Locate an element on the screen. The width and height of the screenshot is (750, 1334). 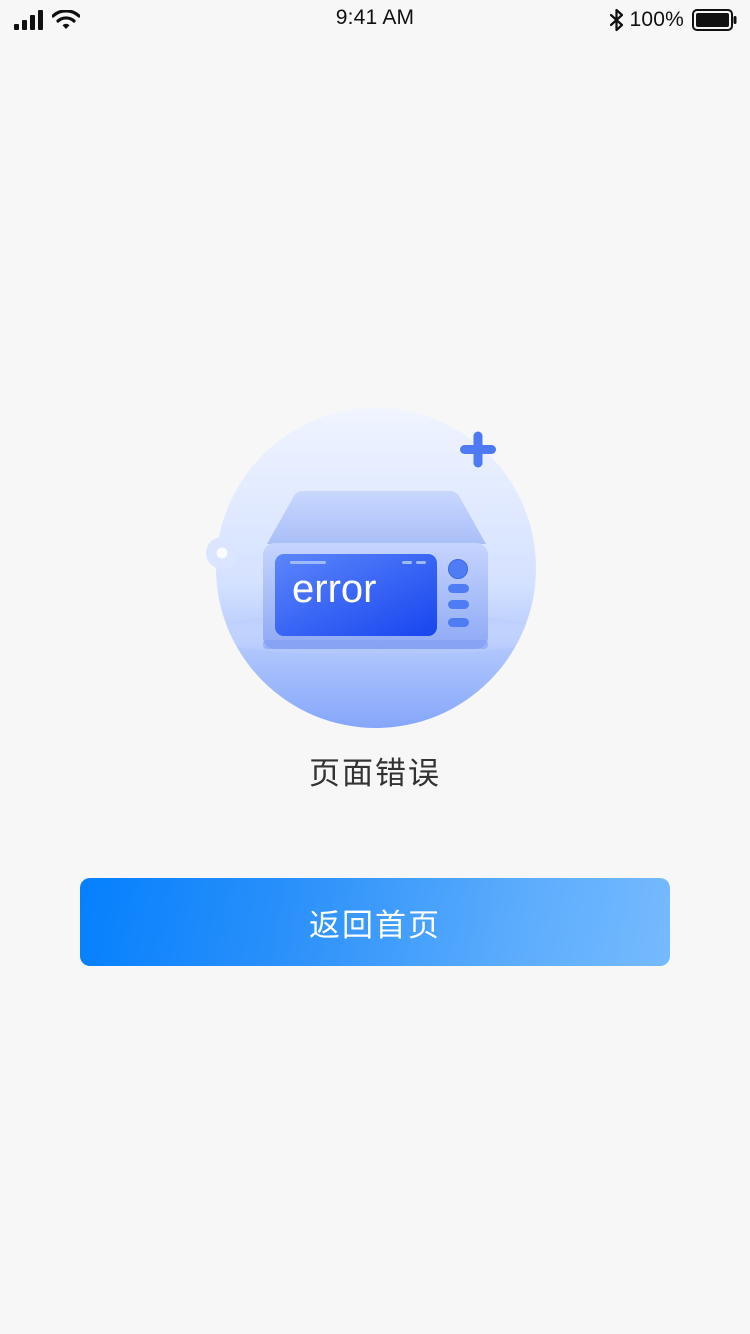
error-illustration: error is located at coordinates (375, 570).